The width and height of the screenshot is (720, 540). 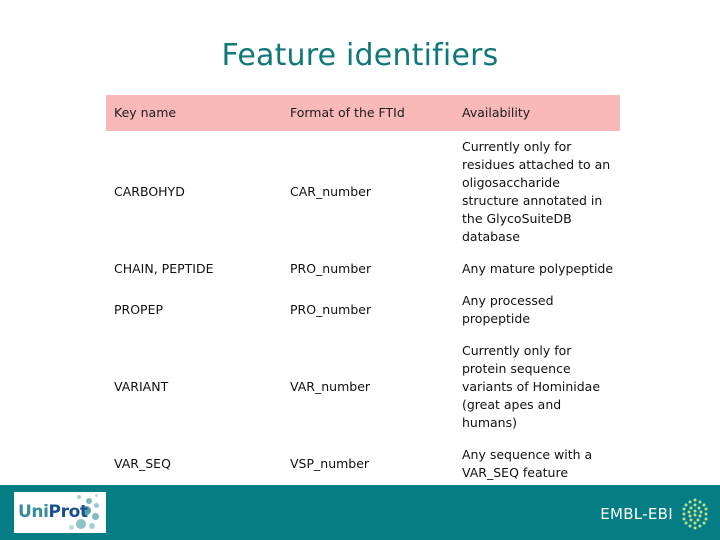 What do you see at coordinates (695, 514) in the screenshot?
I see `embl-ebi-hexagon-icon` at bounding box center [695, 514].